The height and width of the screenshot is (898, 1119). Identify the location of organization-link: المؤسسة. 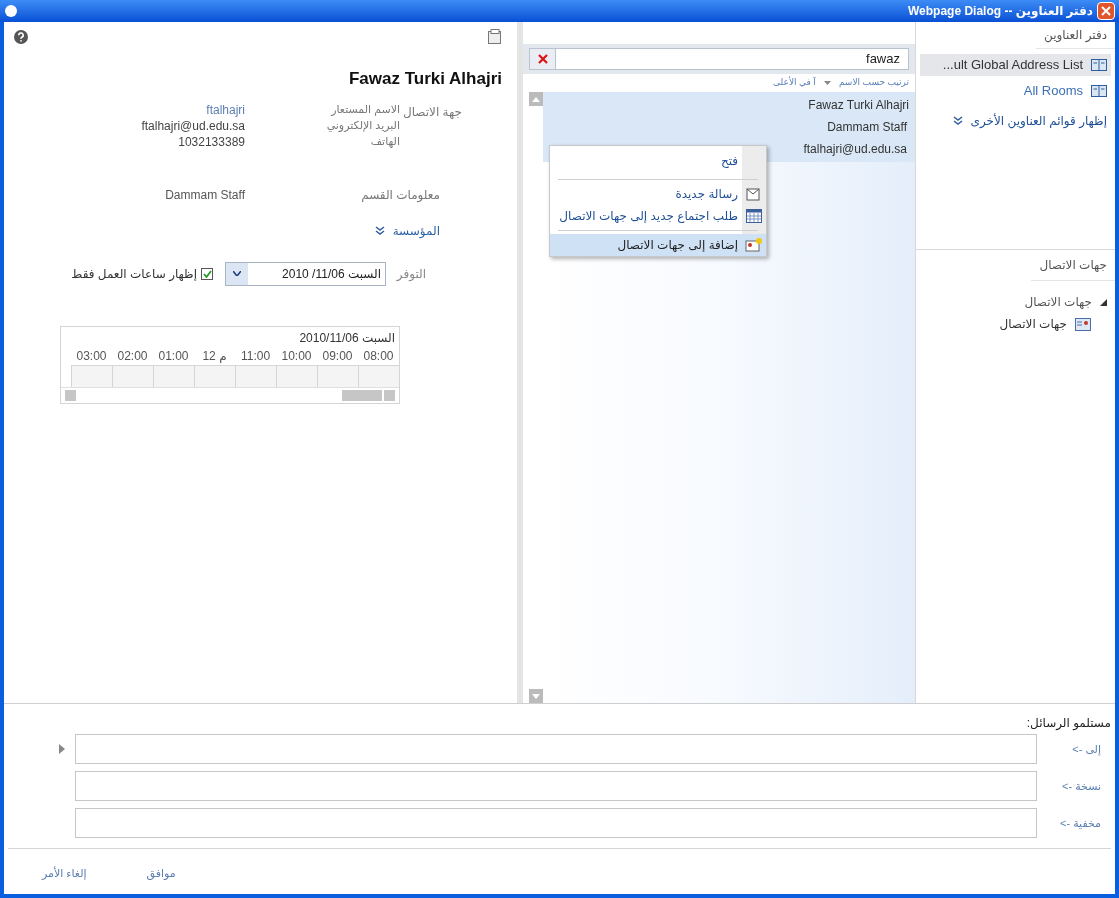
(416, 230).